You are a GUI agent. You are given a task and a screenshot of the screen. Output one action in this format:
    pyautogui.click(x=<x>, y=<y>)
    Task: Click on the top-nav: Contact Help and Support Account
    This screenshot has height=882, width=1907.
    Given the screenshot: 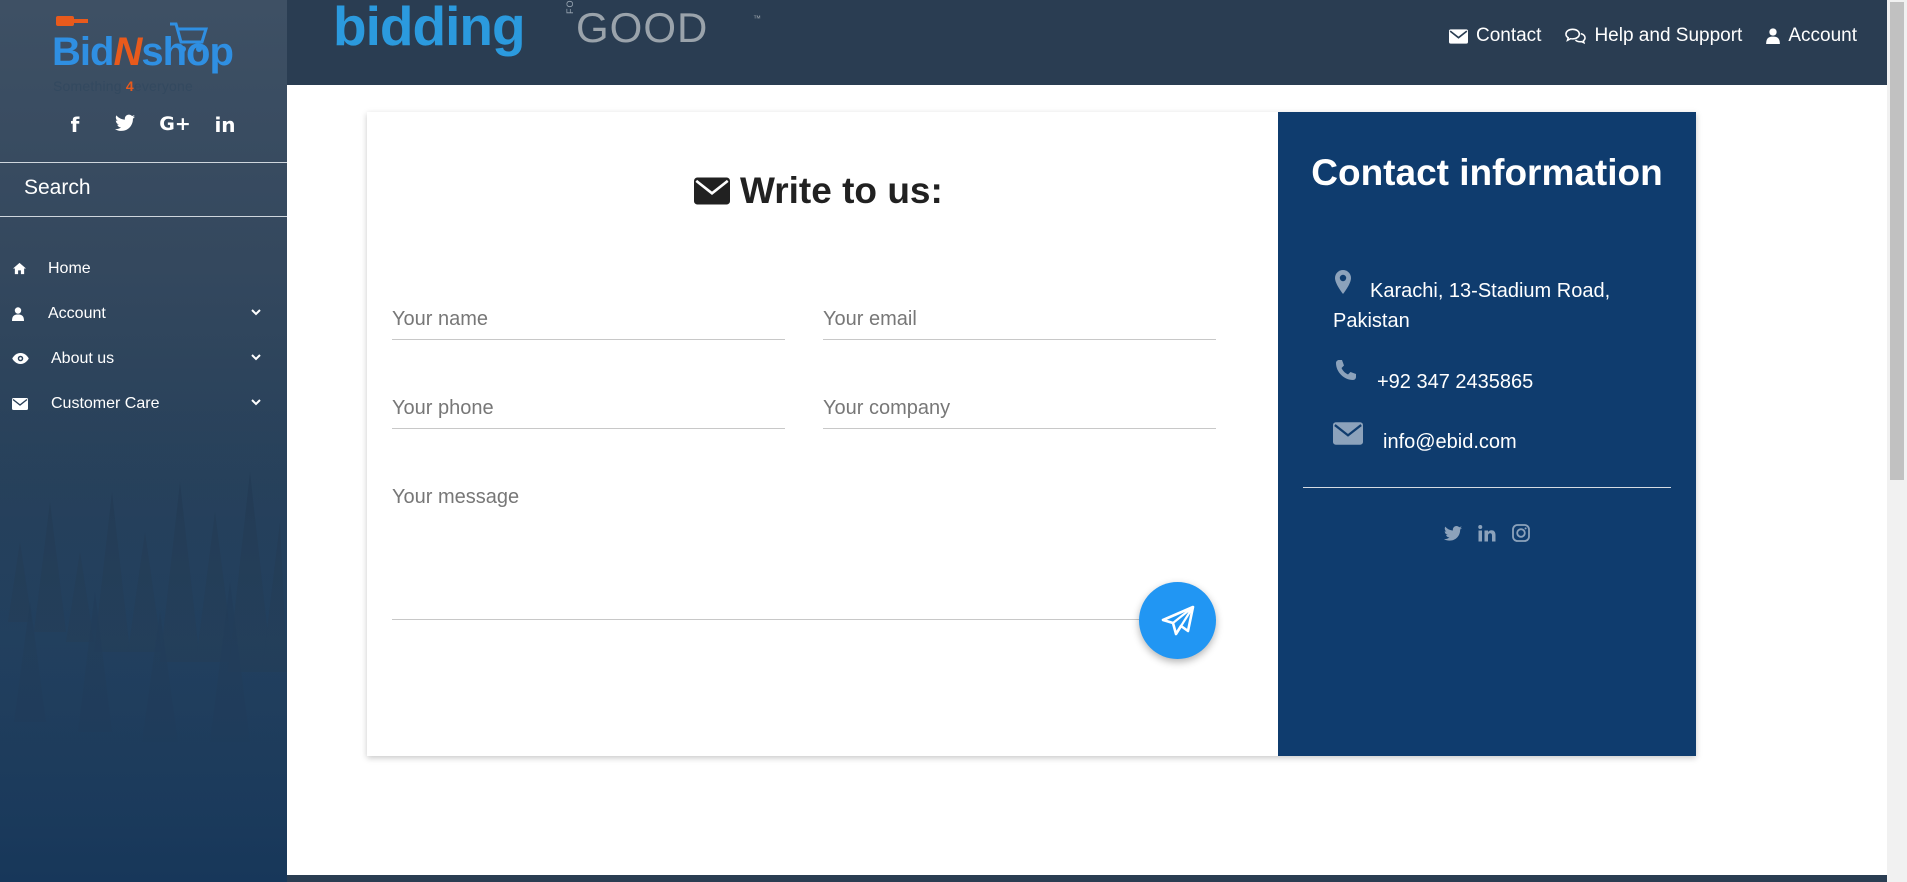 What is the action you would take?
    pyautogui.click(x=1652, y=36)
    